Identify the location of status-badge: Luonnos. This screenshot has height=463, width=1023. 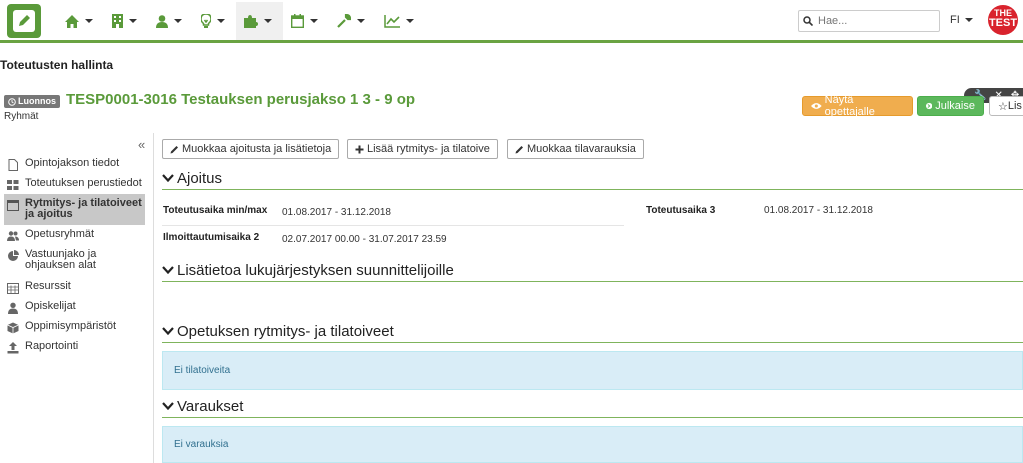
(32, 101).